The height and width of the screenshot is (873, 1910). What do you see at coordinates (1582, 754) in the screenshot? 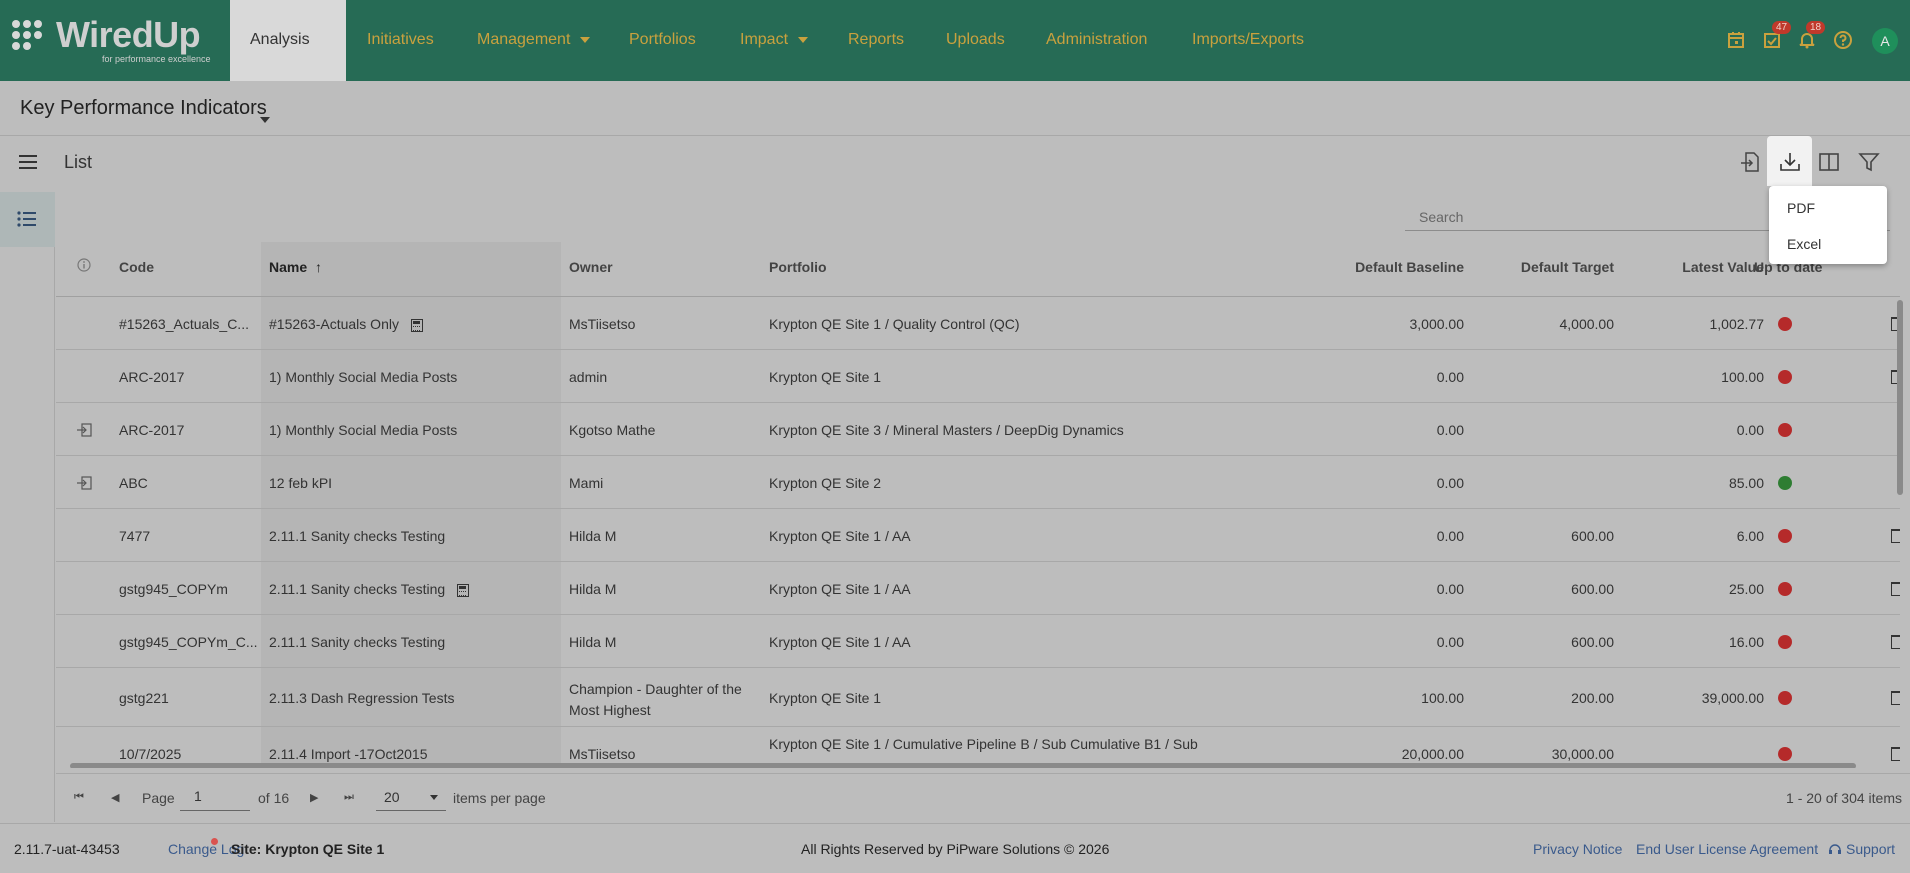
I see `cell-default-target: 30,000.00` at bounding box center [1582, 754].